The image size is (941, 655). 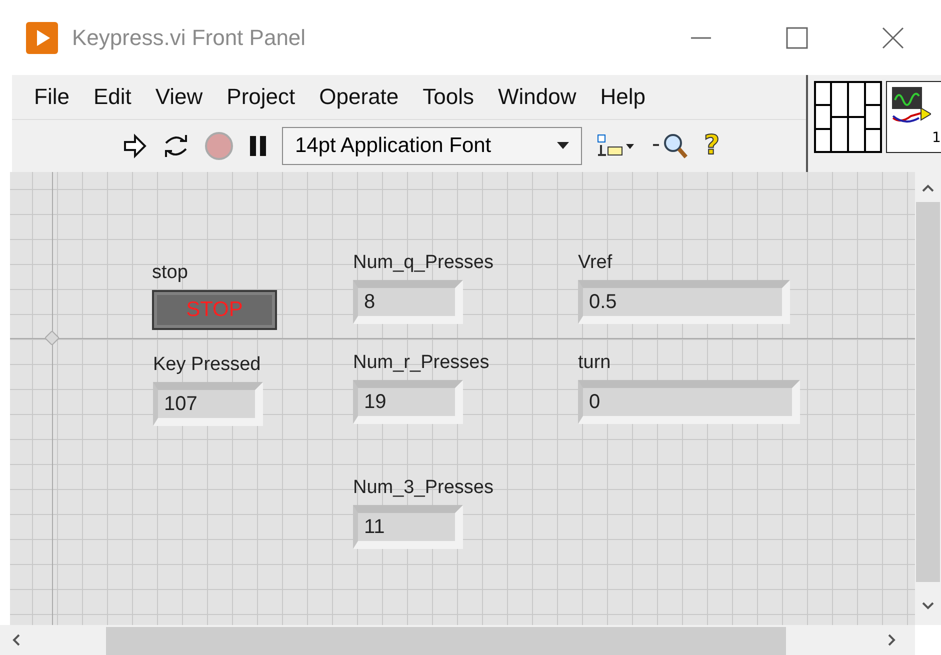 What do you see at coordinates (848, 117) in the screenshot?
I see `connector-pane-icon` at bounding box center [848, 117].